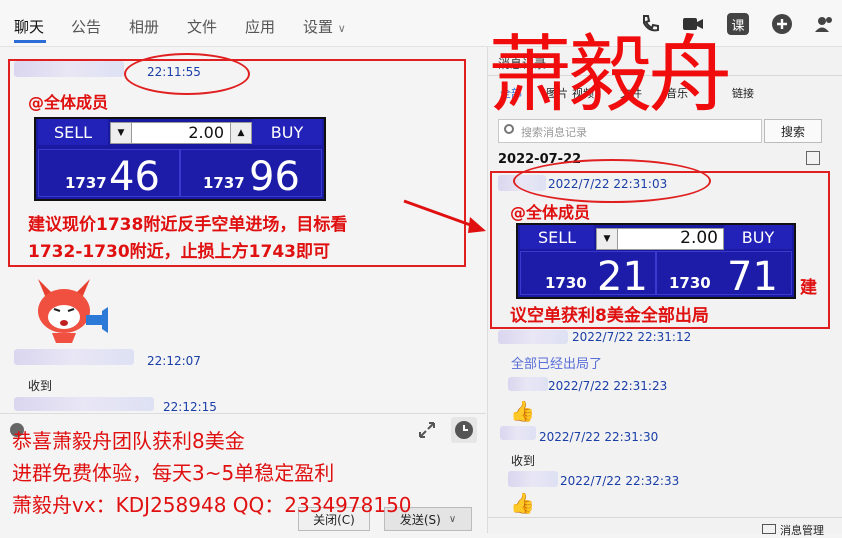 Image resolution: width=842 pixels, height=538 pixels. Describe the element at coordinates (30, 41) in the screenshot. I see `active-tab-indicator` at that location.